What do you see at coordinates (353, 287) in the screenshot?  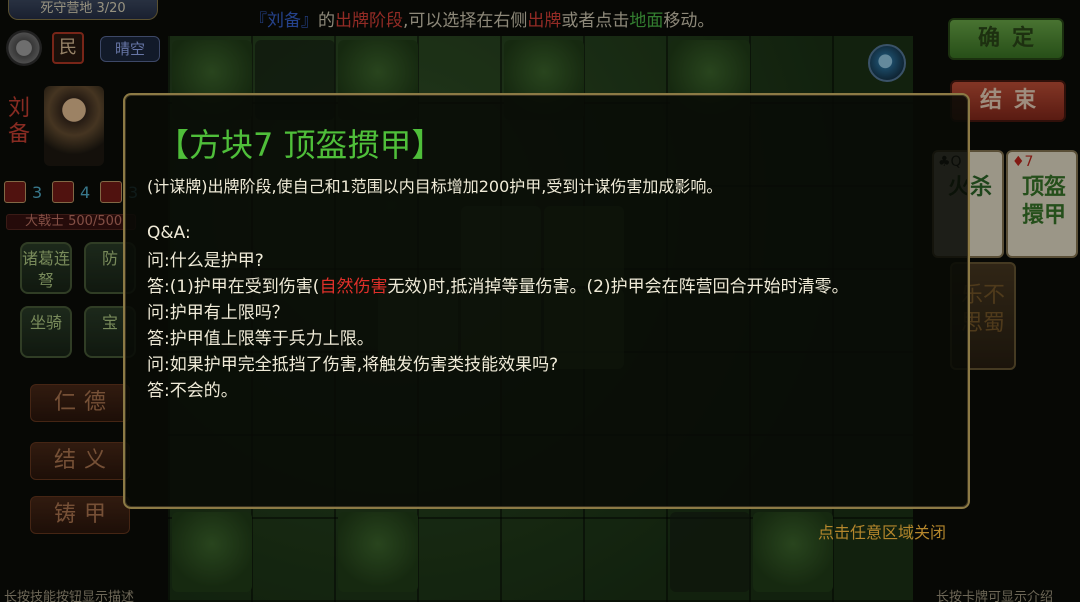 I see `qa-answer-highlight: 自然伤害` at bounding box center [353, 287].